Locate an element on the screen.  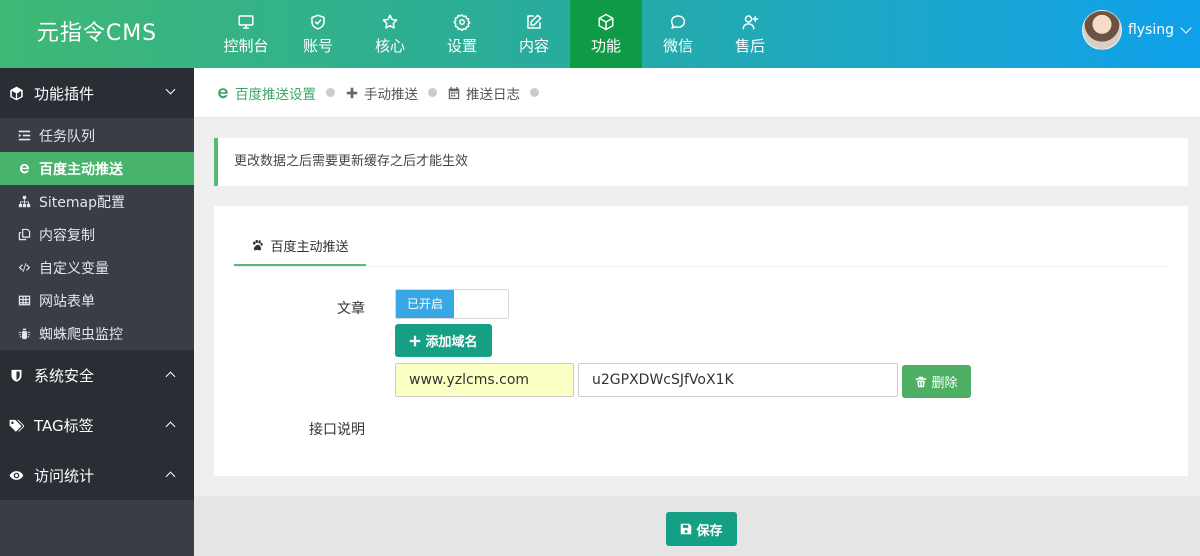
tab-divider is located at coordinates (701, 266).